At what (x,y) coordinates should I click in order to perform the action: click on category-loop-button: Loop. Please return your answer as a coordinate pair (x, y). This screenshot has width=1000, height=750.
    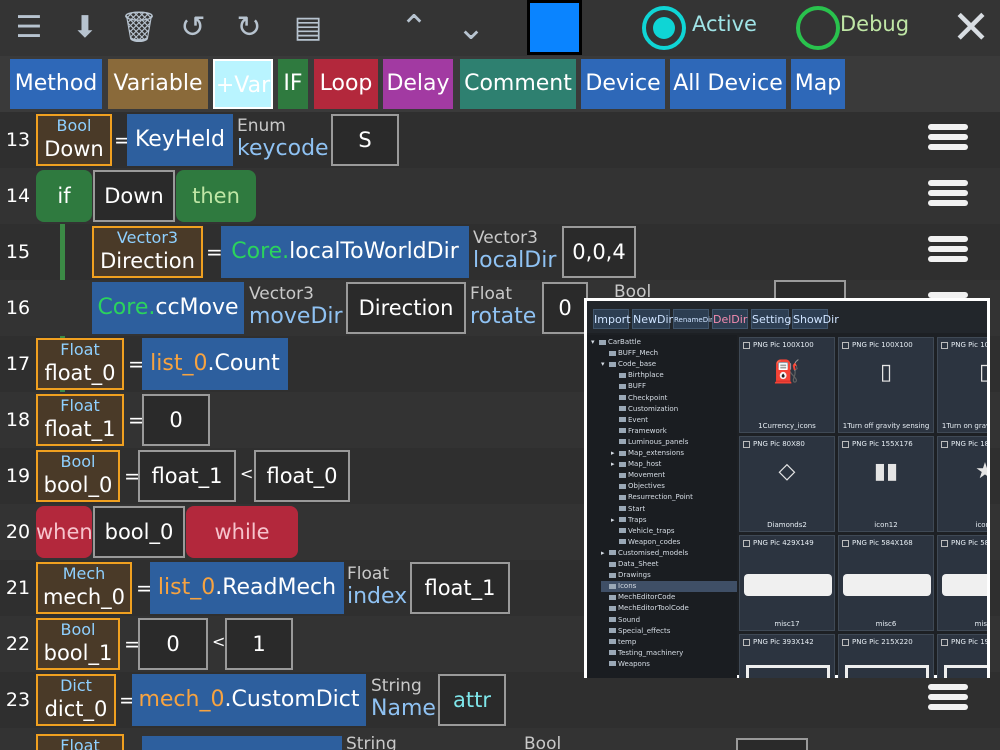
    Looking at the image, I should click on (346, 84).